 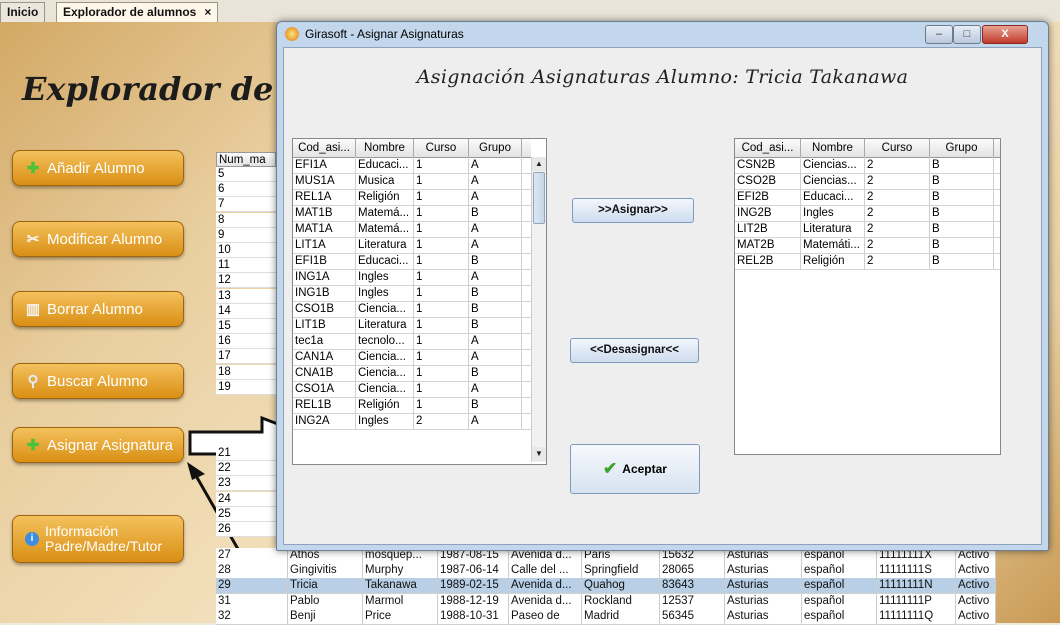 What do you see at coordinates (633, 210) in the screenshot?
I see `assign-button: >>Asignar>>` at bounding box center [633, 210].